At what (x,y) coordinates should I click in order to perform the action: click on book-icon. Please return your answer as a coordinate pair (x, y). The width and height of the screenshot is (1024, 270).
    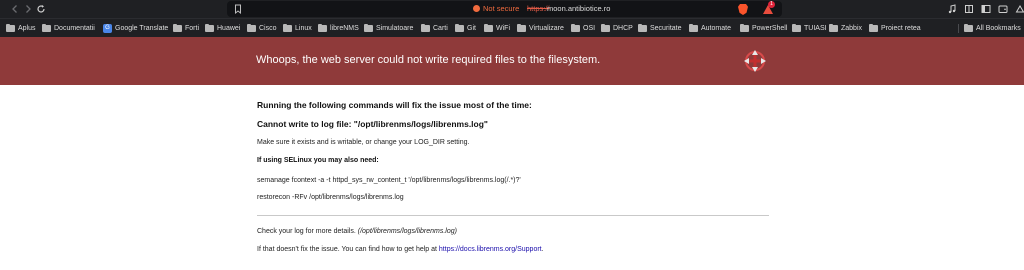
    Looking at the image, I should click on (969, 8).